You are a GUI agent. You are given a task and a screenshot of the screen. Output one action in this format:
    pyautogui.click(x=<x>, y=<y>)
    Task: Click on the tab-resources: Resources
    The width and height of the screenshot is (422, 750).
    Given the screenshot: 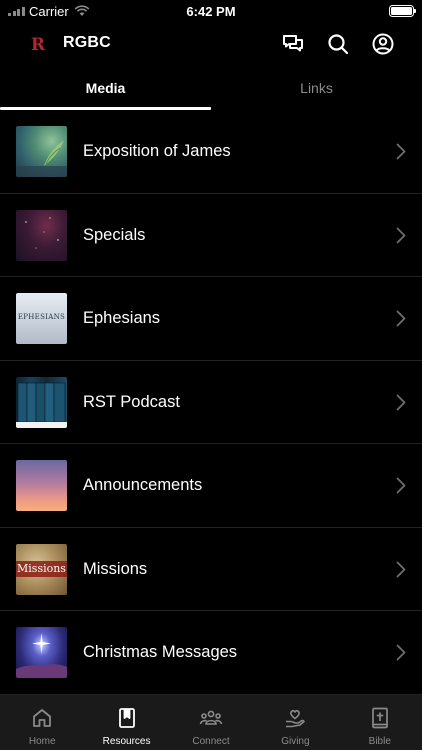 What is the action you would take?
    pyautogui.click(x=126, y=722)
    